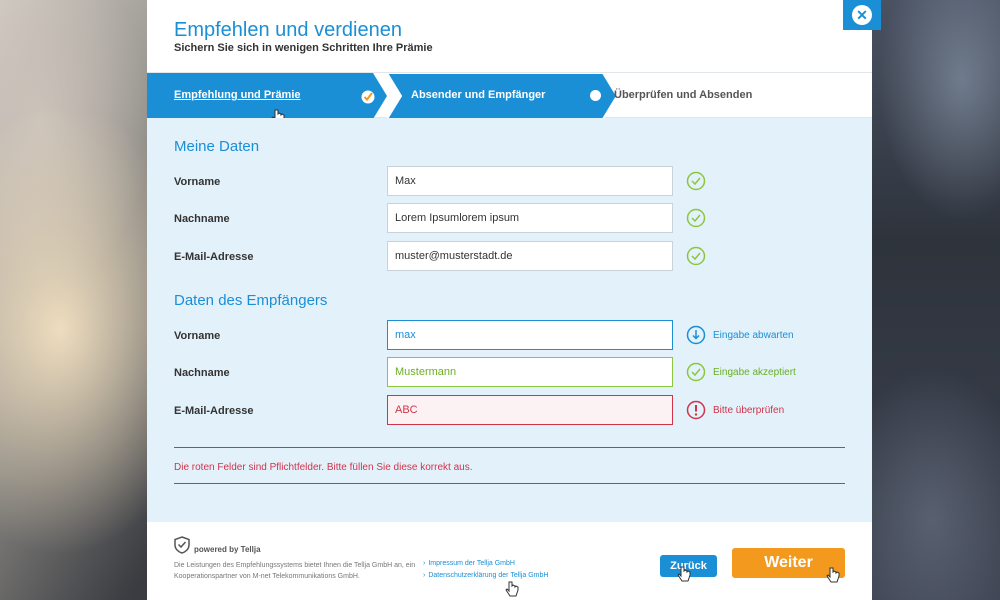  What do you see at coordinates (197, 182) in the screenshot?
I see `sender-firstname-label: Vorname` at bounding box center [197, 182].